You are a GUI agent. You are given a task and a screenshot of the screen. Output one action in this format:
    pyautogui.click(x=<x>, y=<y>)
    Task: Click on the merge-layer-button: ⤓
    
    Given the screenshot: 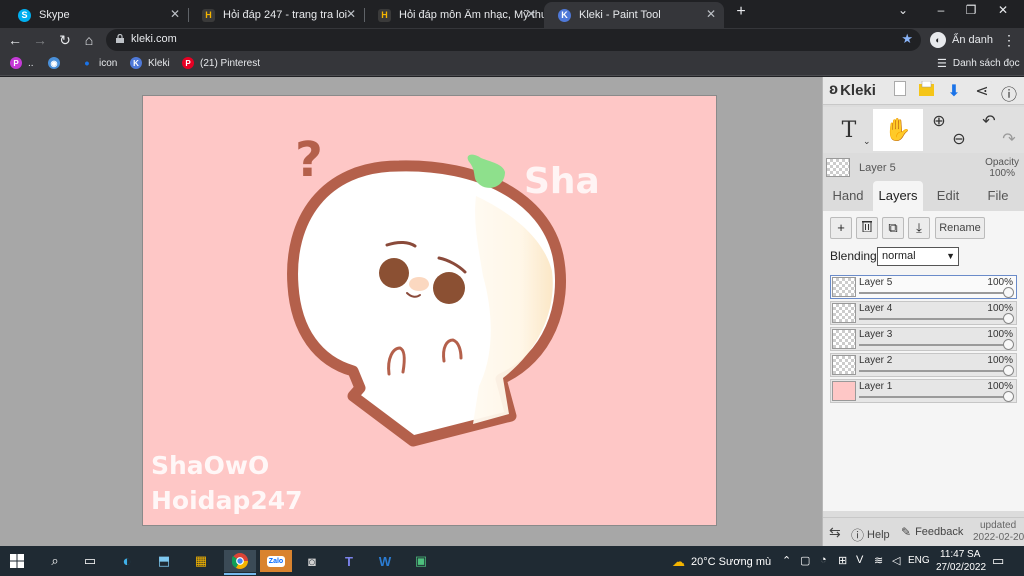 What is the action you would take?
    pyautogui.click(x=919, y=228)
    